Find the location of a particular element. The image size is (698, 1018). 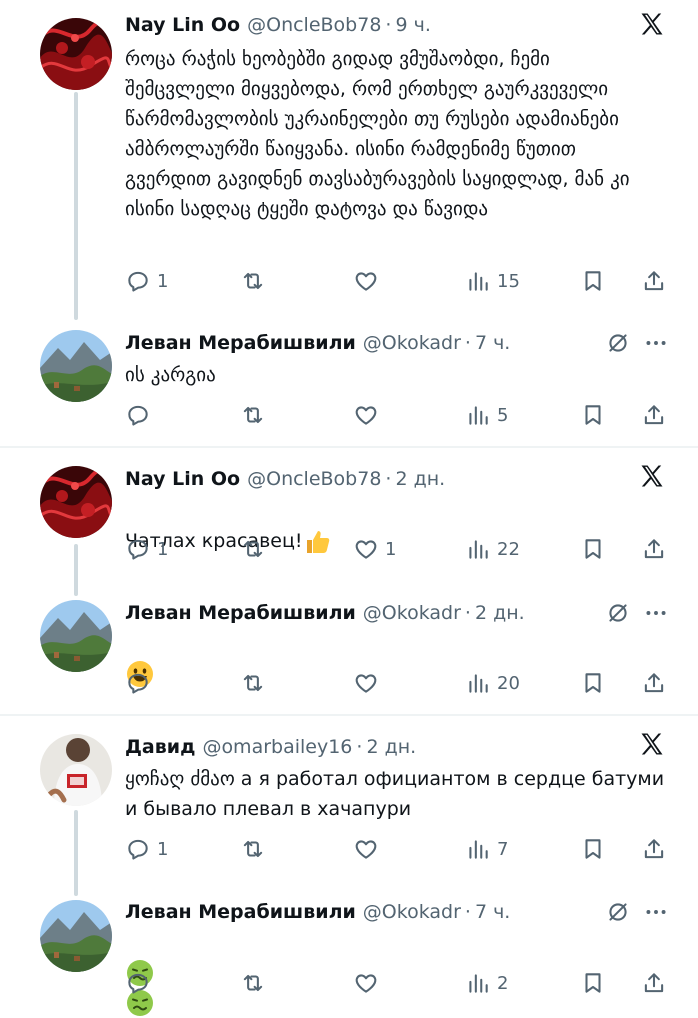

tweet-actions: 1 1 22 is located at coordinates (400, 549).